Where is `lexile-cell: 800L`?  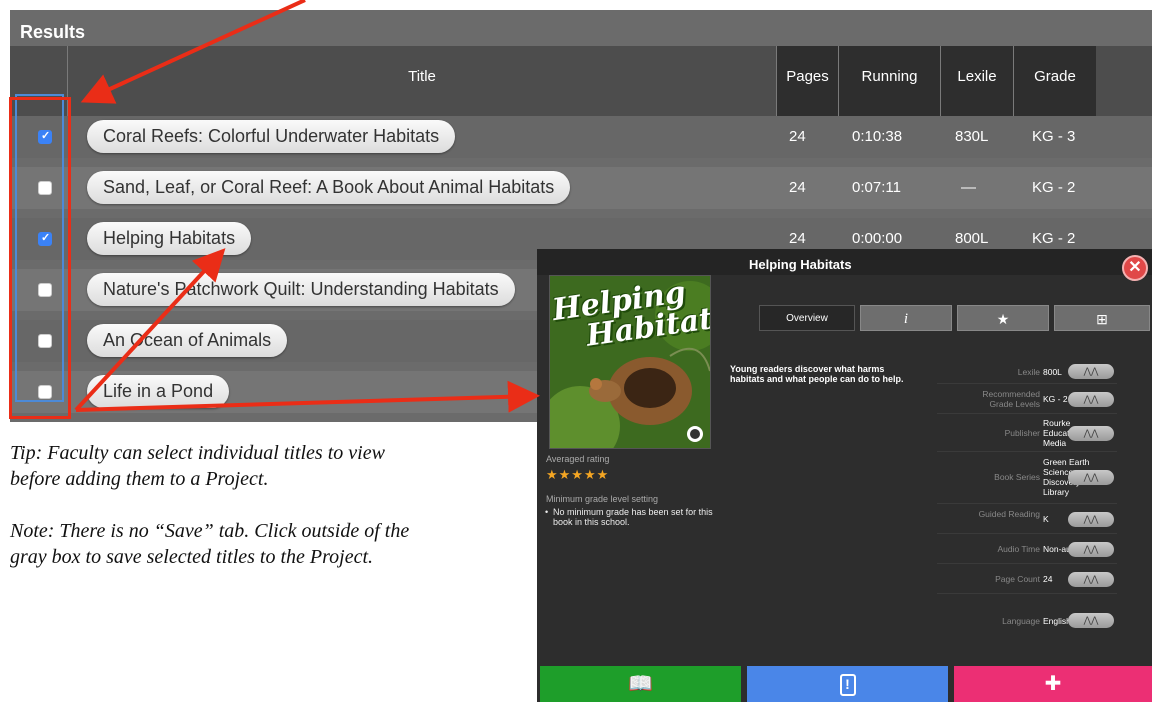
lexile-cell: 800L is located at coordinates (972, 238).